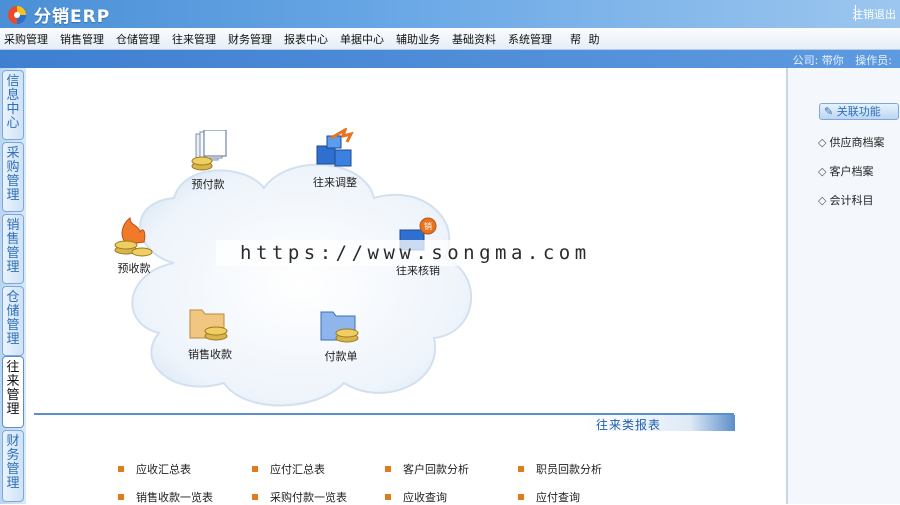  I want to click on report-link-payable-summary: 应付汇总表, so click(288, 469).